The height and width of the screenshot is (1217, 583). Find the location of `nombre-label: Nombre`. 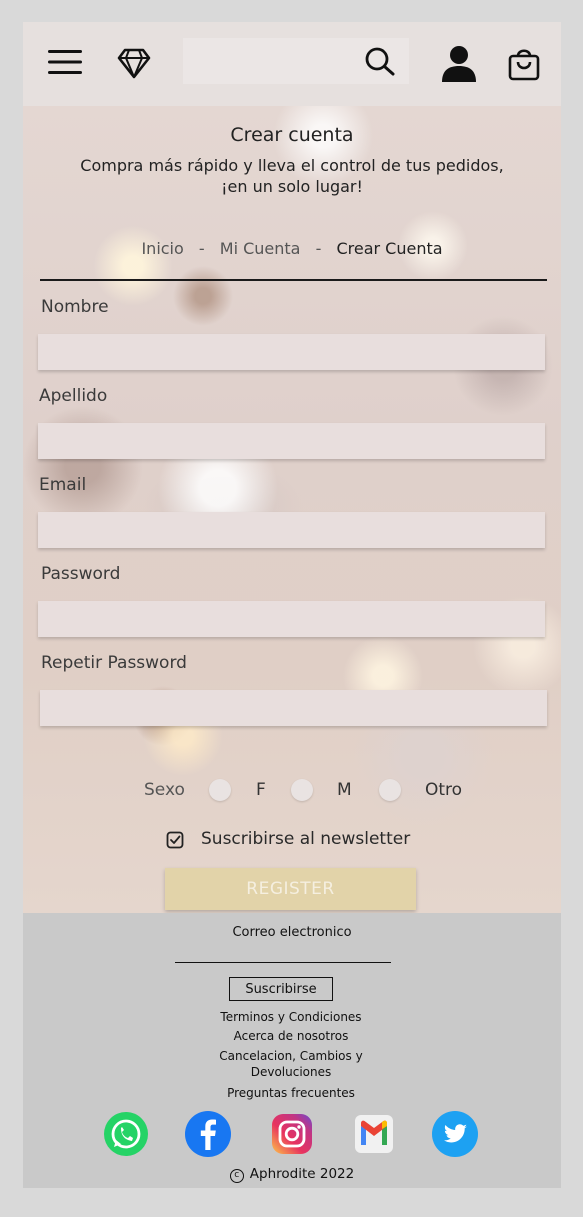

nombre-label: Nombre is located at coordinates (75, 307).